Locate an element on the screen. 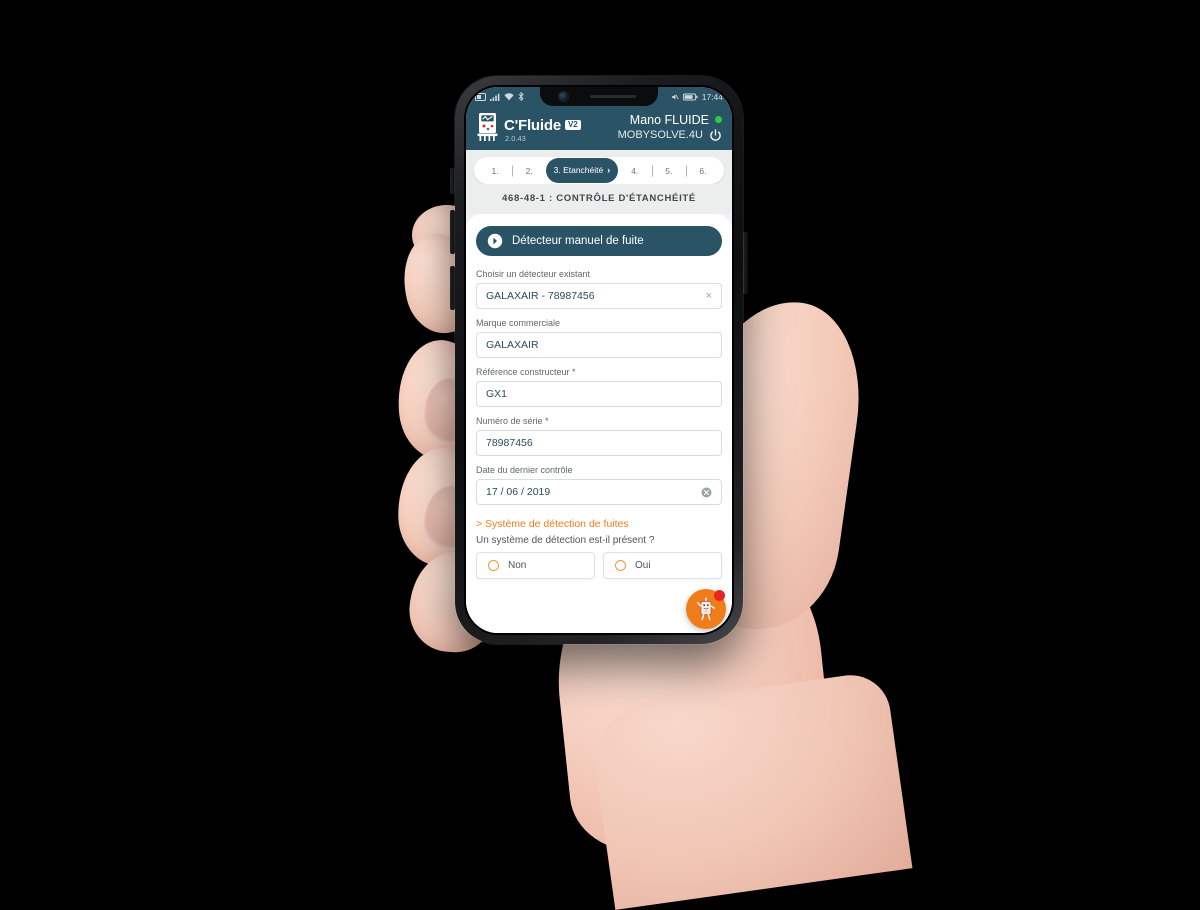 Image resolution: width=1200 pixels, height=910 pixels. section-header-label: Détecteur manuel de fuite is located at coordinates (578, 241).